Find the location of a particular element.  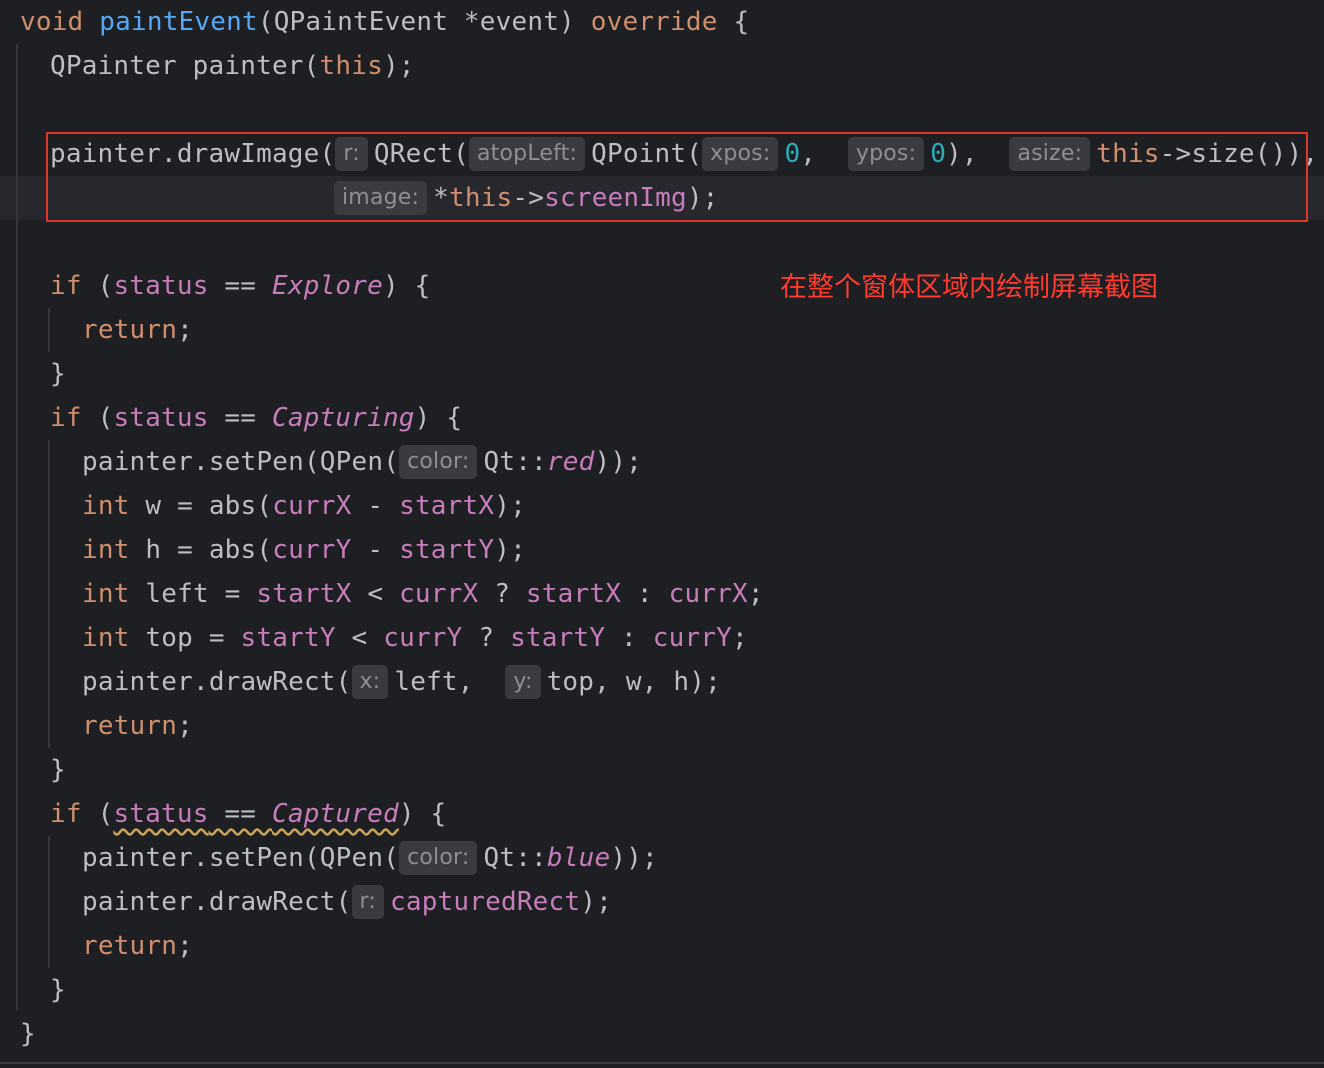

operator: == is located at coordinates (240, 814).